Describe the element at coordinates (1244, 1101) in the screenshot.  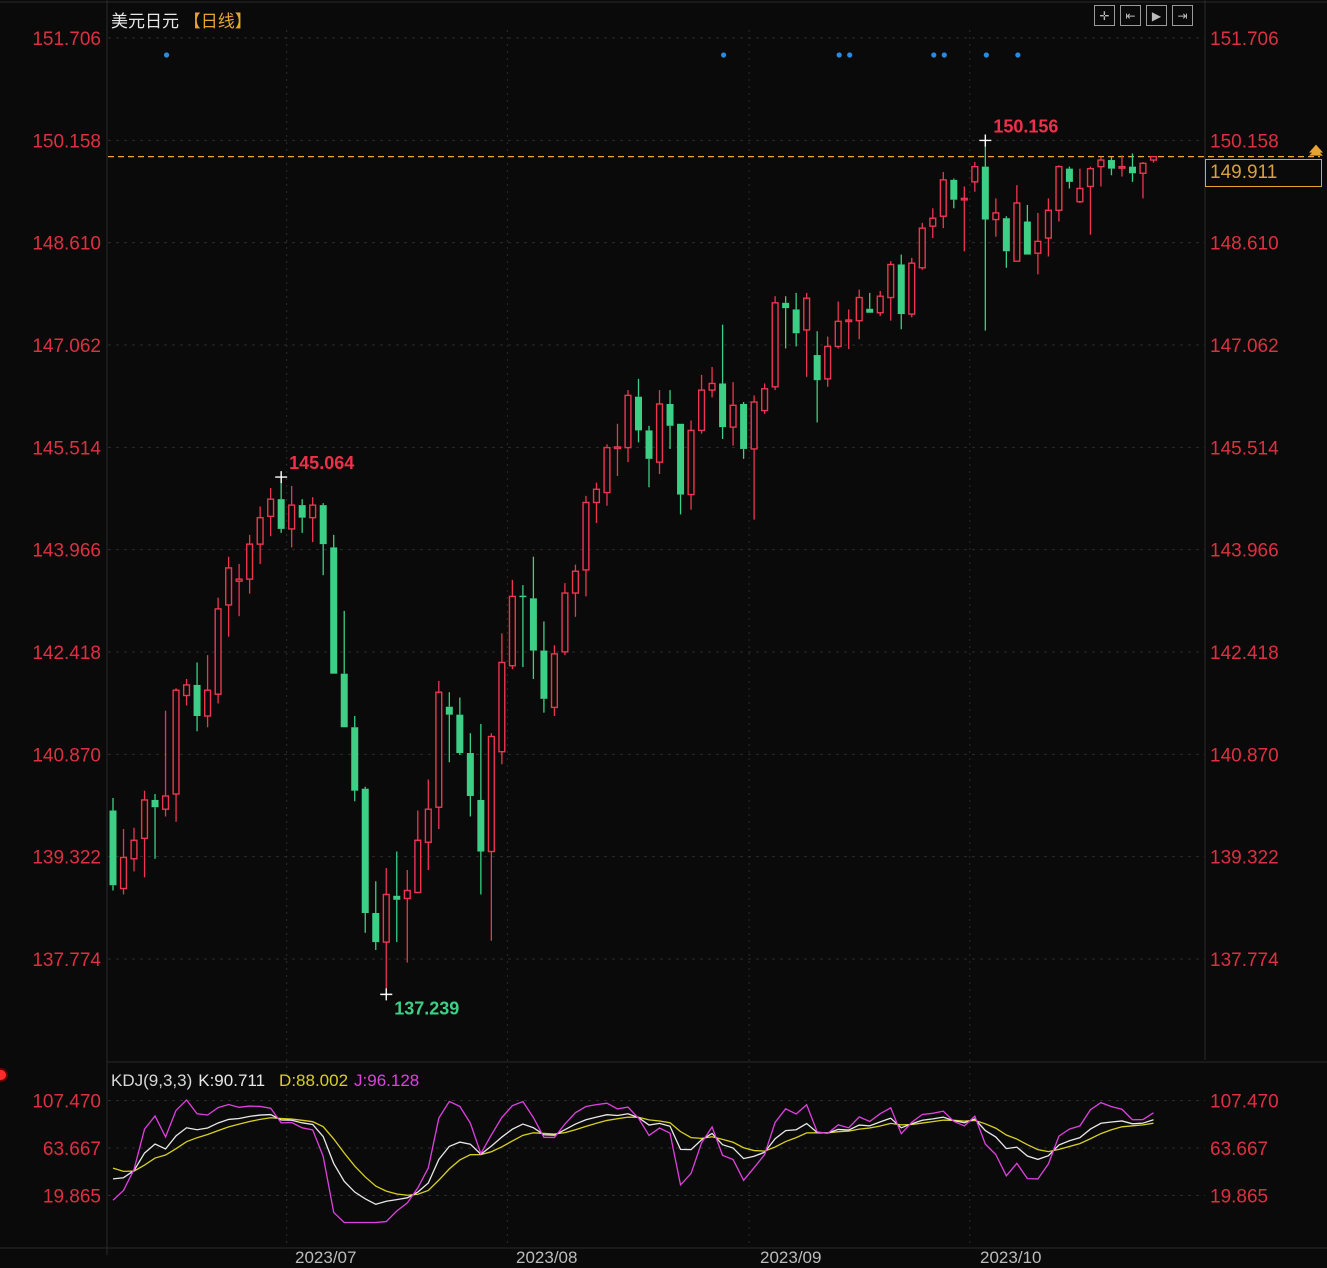
I see `kdj-axis-label-right: 107.470` at that location.